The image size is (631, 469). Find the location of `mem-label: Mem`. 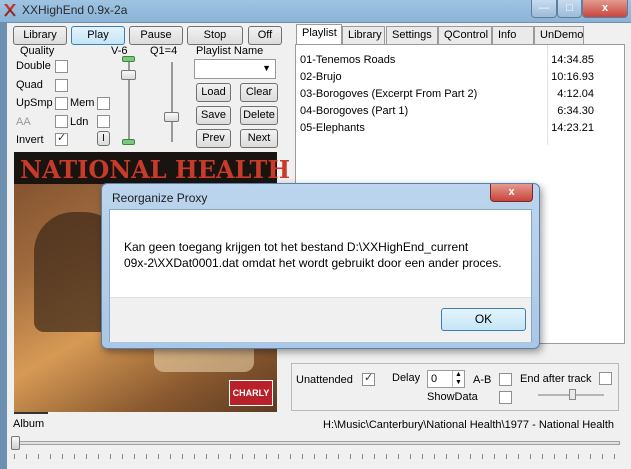

mem-label: Mem is located at coordinates (82, 103).